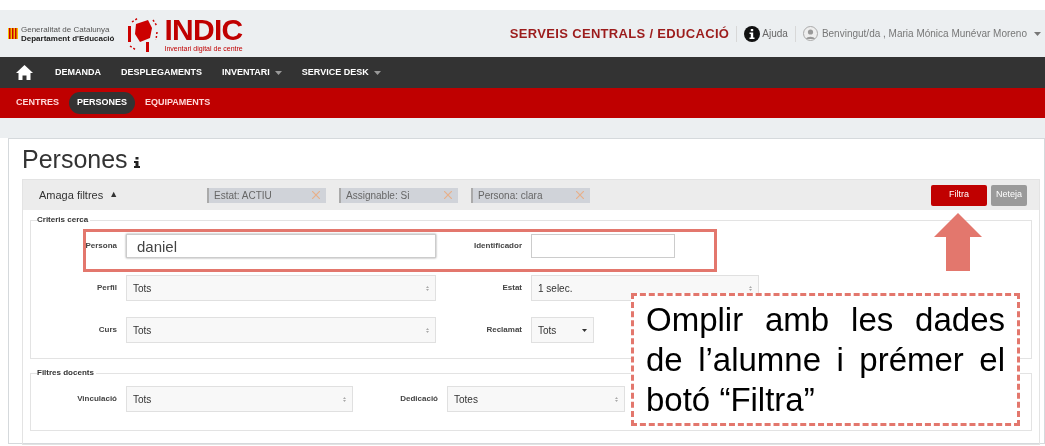 The width and height of the screenshot is (1045, 446). Describe the element at coordinates (102, 103) in the screenshot. I see `subnav-tab: PERSONES` at that location.